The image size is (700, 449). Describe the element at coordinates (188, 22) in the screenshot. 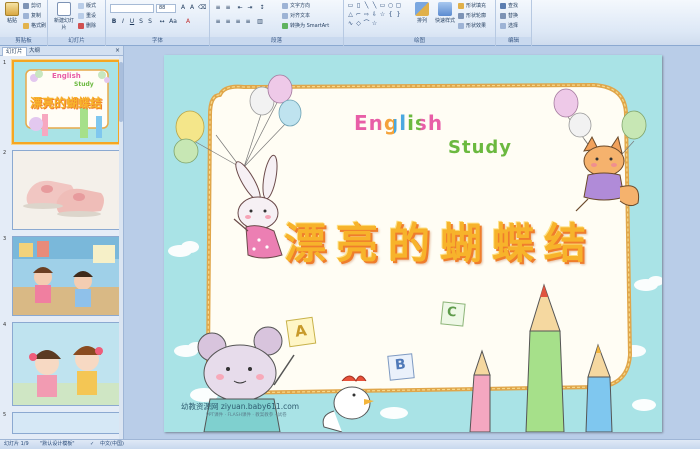

I see `font-color-button: A` at that location.